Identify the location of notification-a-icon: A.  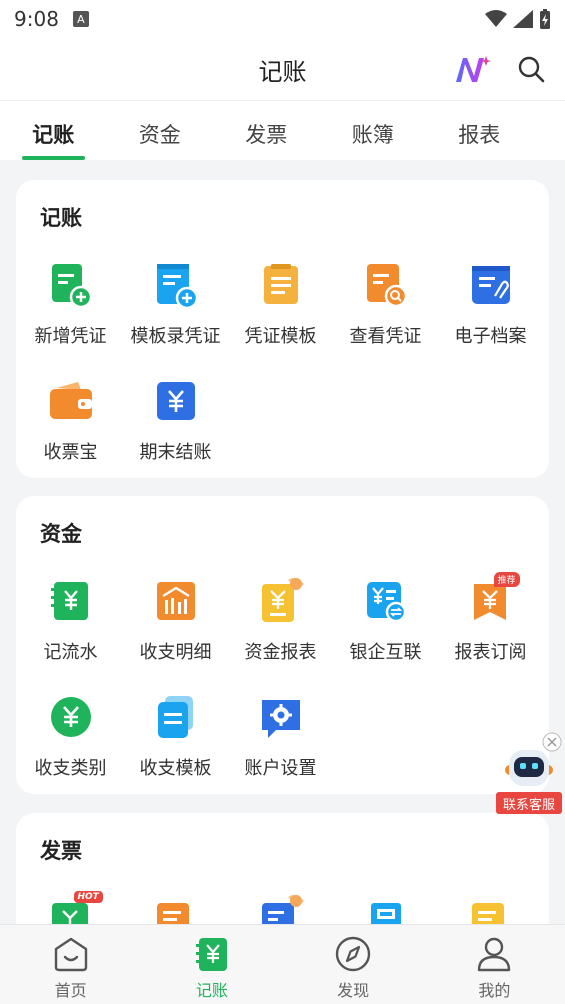
(80, 19).